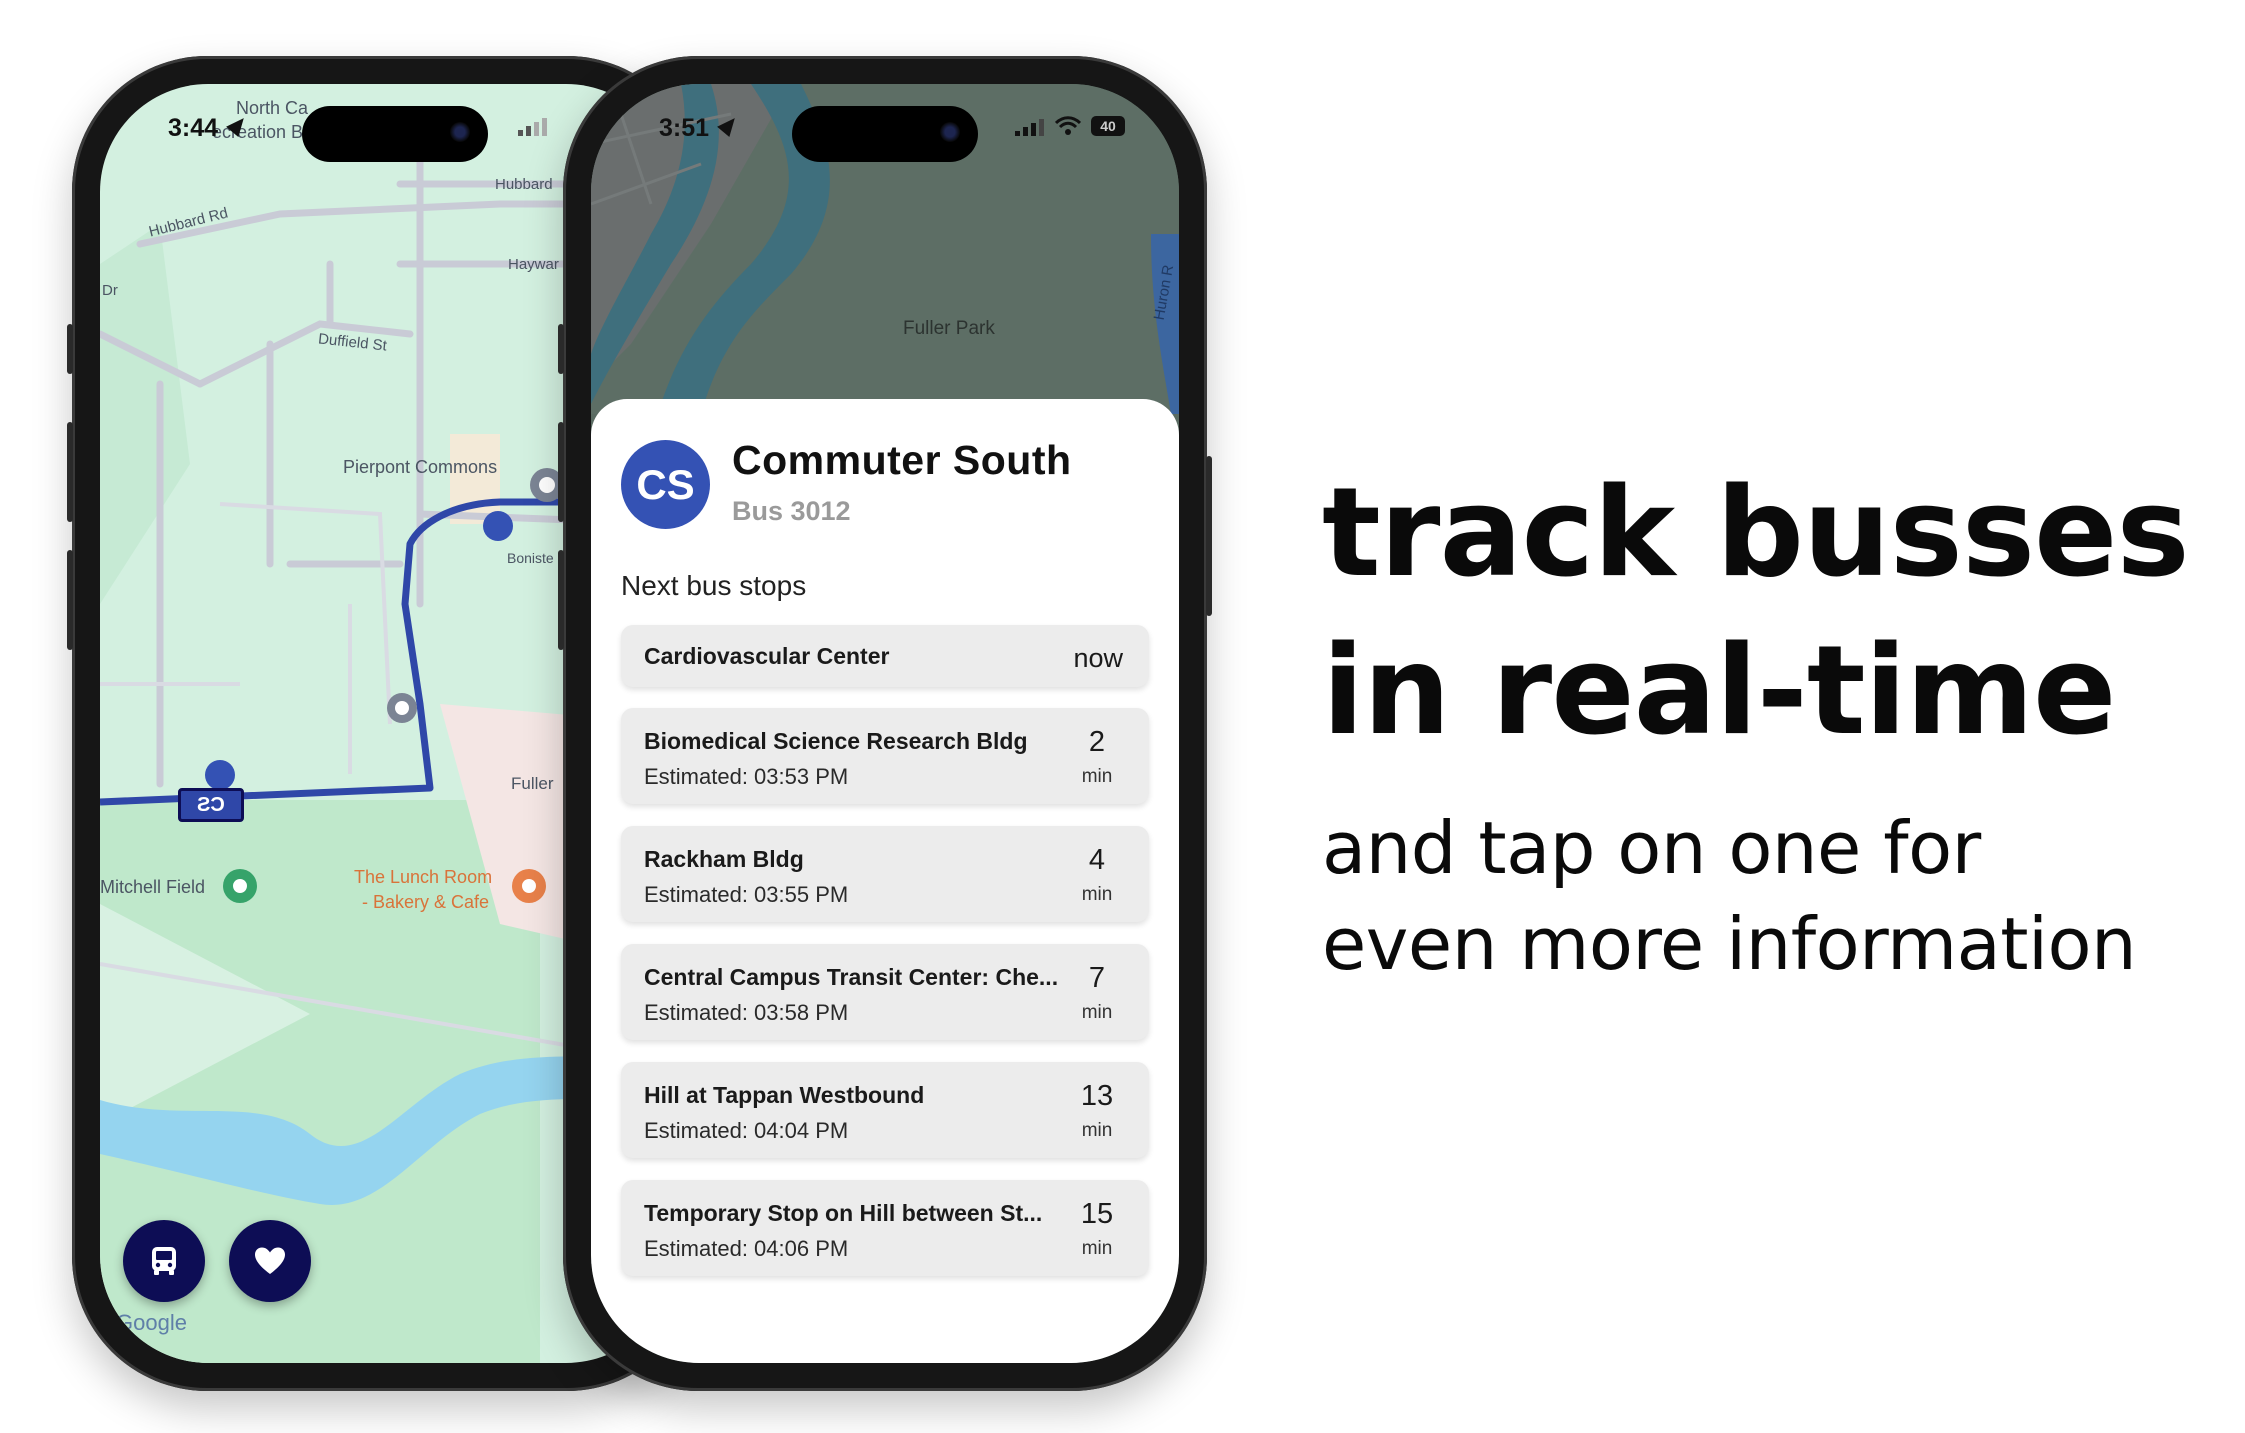  What do you see at coordinates (151, 1322) in the screenshot?
I see `google-logo: Google` at bounding box center [151, 1322].